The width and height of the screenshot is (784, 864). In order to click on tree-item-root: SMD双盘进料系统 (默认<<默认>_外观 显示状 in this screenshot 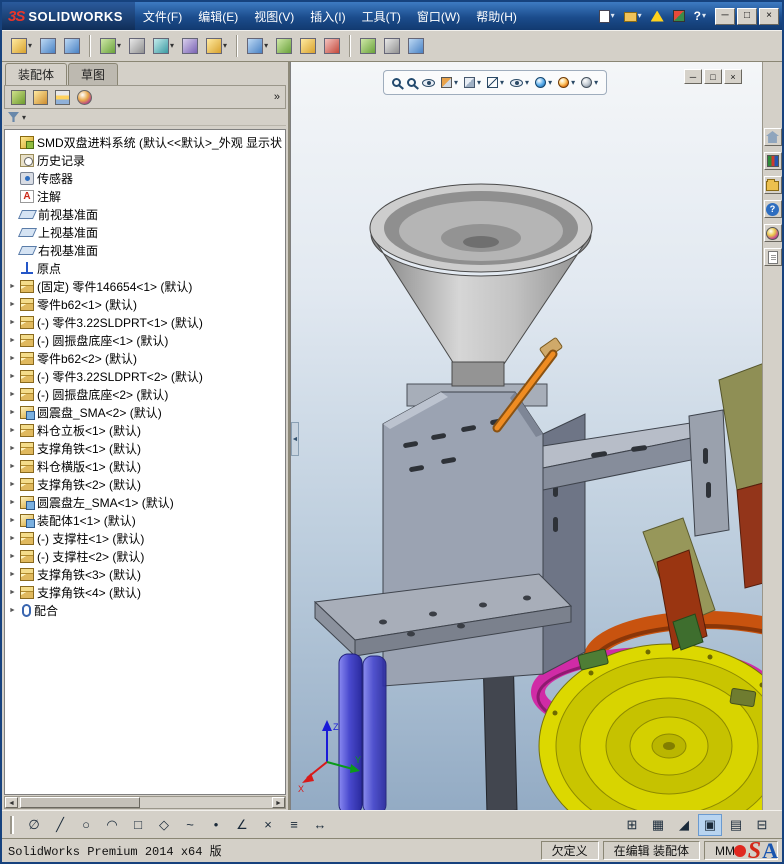, I will do `click(146, 142)`.